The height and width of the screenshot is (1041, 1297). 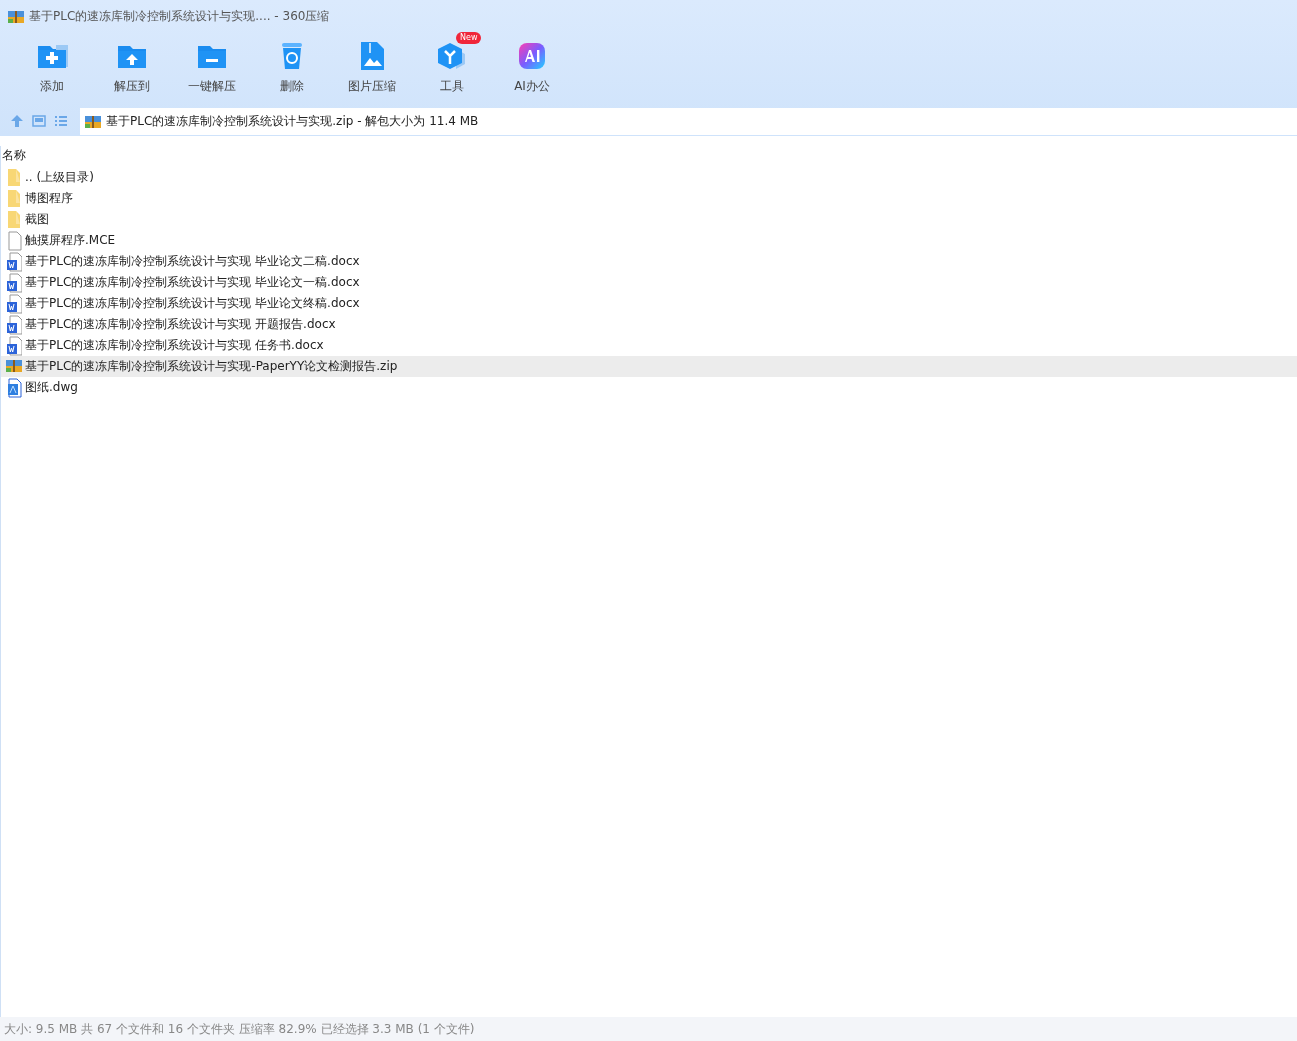 What do you see at coordinates (70, 240) in the screenshot?
I see `file-name: 触摸屏程序.MCE` at bounding box center [70, 240].